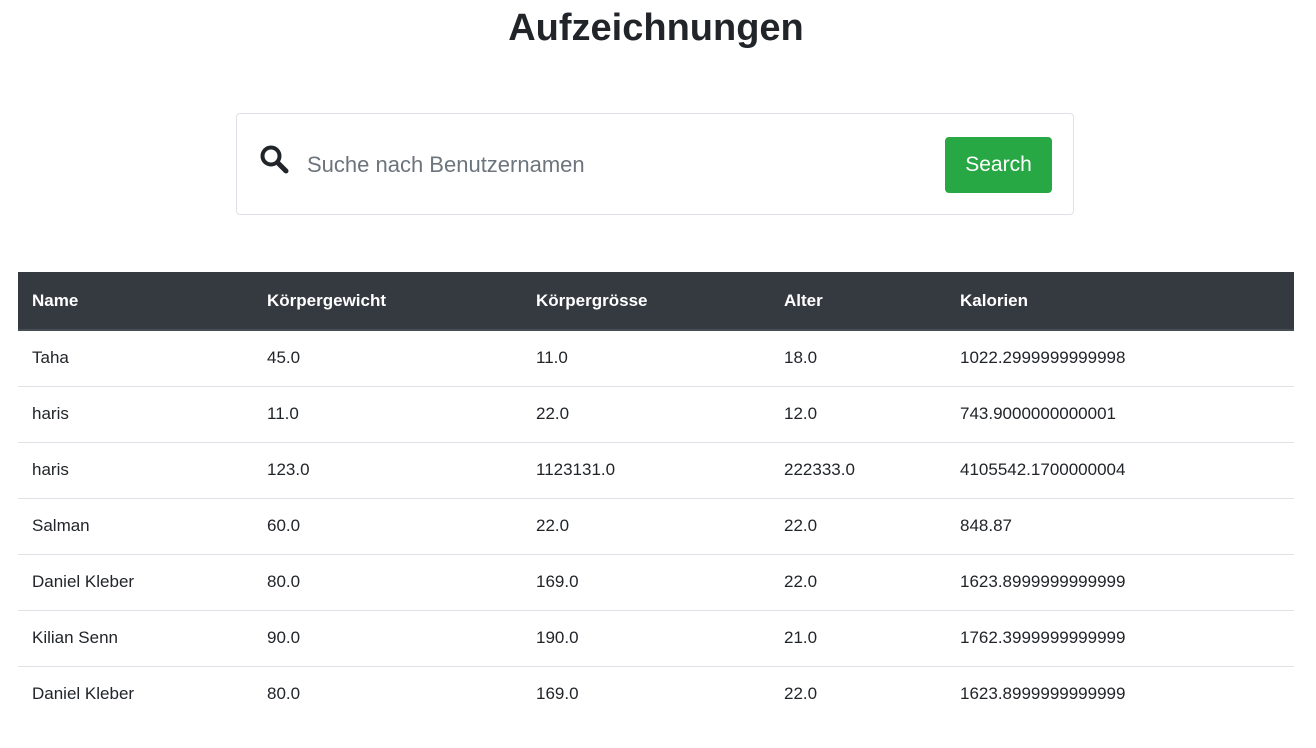  What do you see at coordinates (387, 301) in the screenshot?
I see `column-header-weight: Körpergewicht` at bounding box center [387, 301].